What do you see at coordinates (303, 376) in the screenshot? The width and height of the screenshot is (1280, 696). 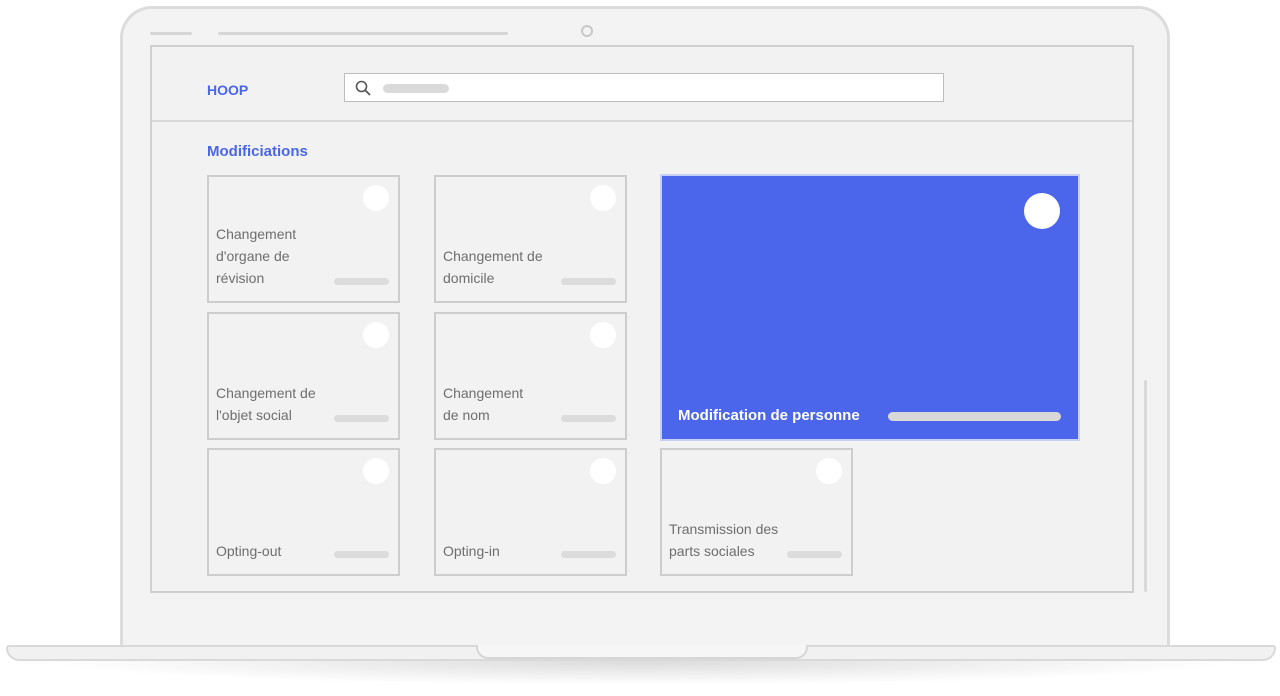 I see `card-changement-objet-social: Changement de l'objet social` at bounding box center [303, 376].